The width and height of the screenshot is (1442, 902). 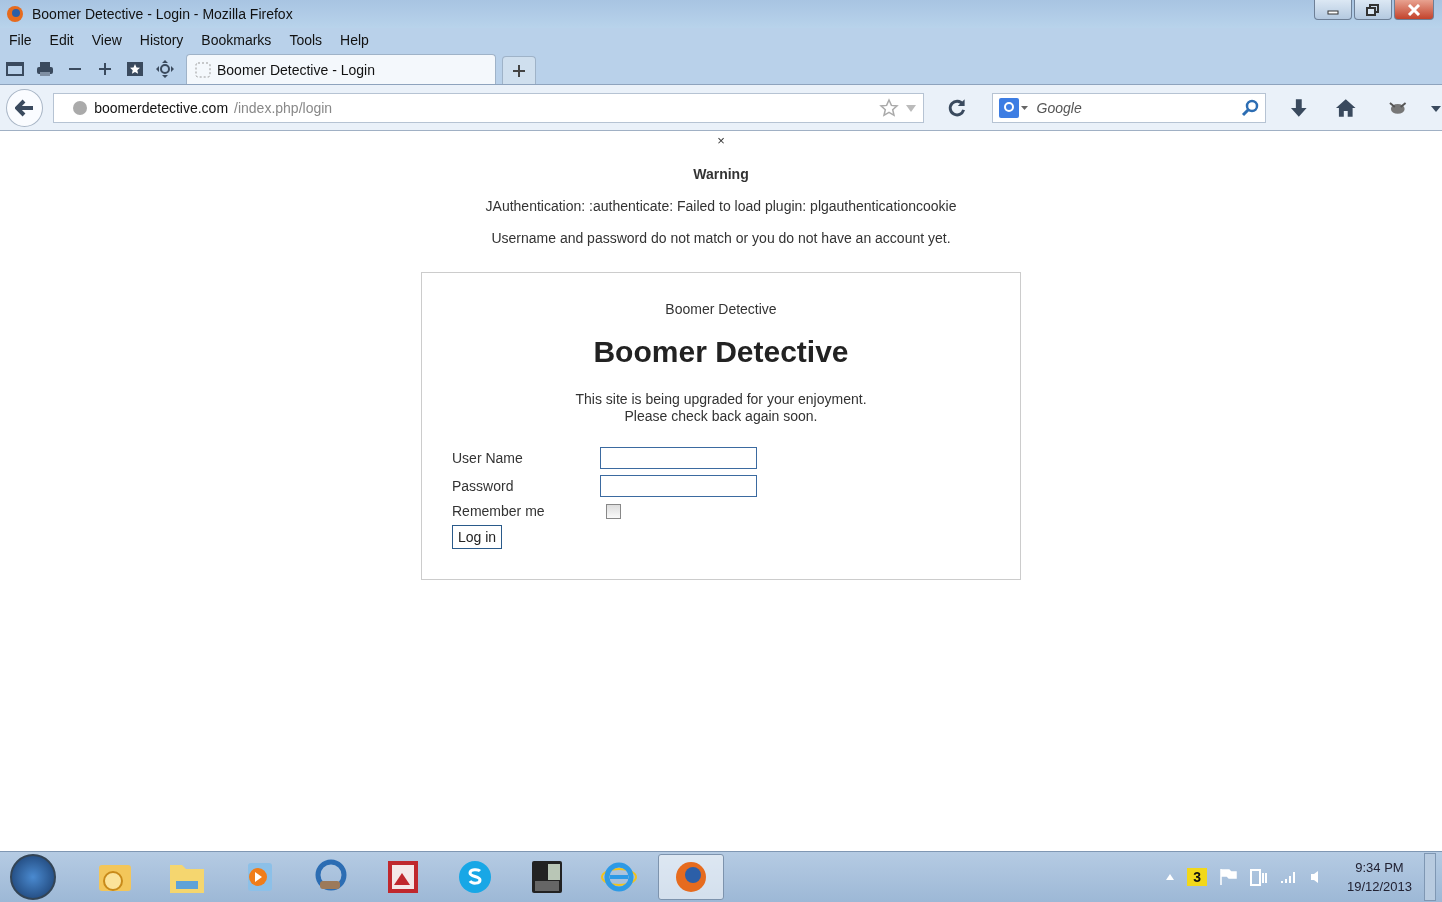 I want to click on site-description: This site is being upgraded for your enjoyment. Please check back again soon., so click(x=721, y=408).